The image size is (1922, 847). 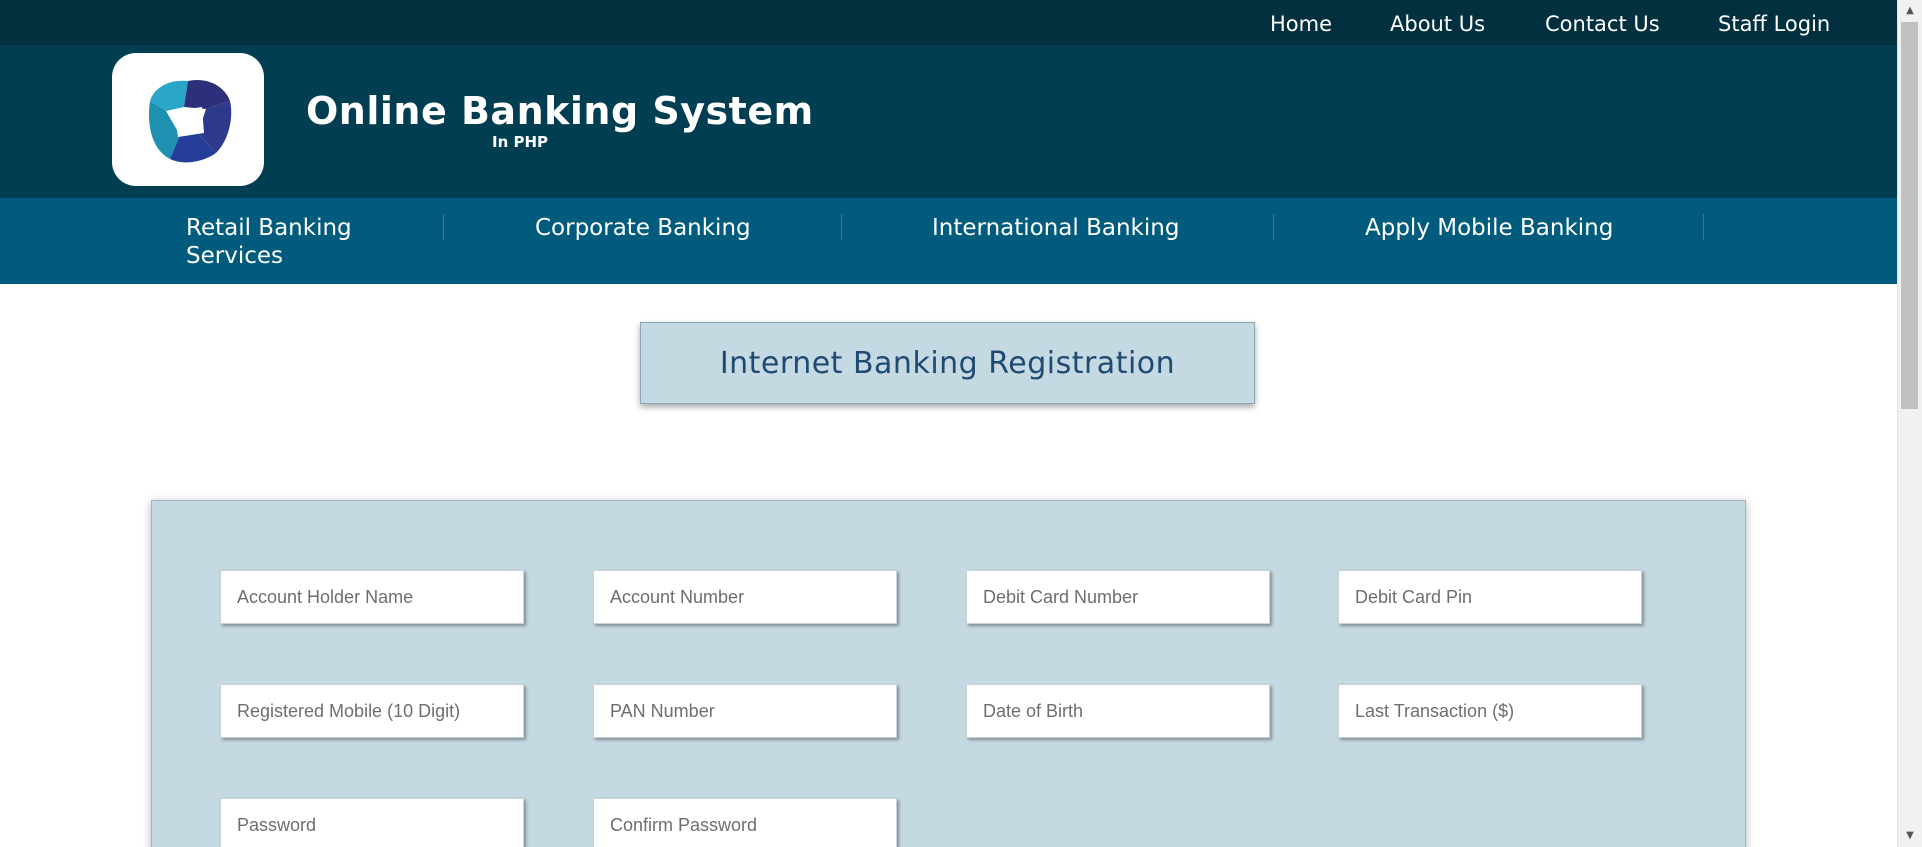 What do you see at coordinates (948, 22) in the screenshot?
I see `top-bar: Home About Us Contact Us Staff Login` at bounding box center [948, 22].